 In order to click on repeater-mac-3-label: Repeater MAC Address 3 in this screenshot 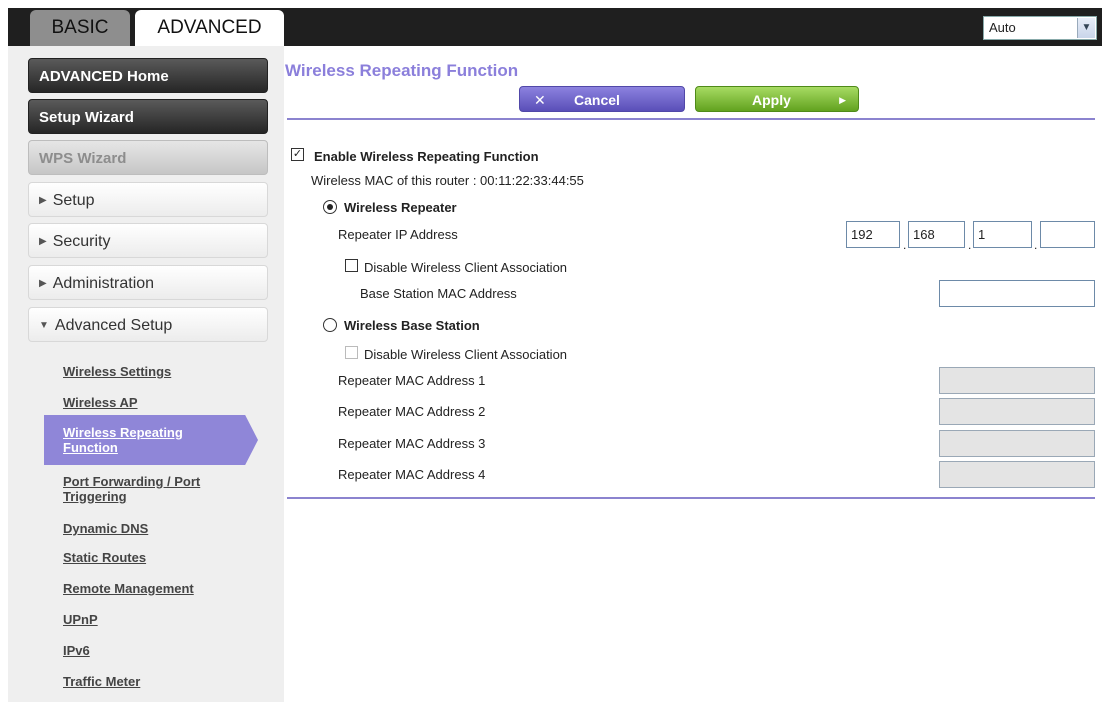, I will do `click(412, 443)`.